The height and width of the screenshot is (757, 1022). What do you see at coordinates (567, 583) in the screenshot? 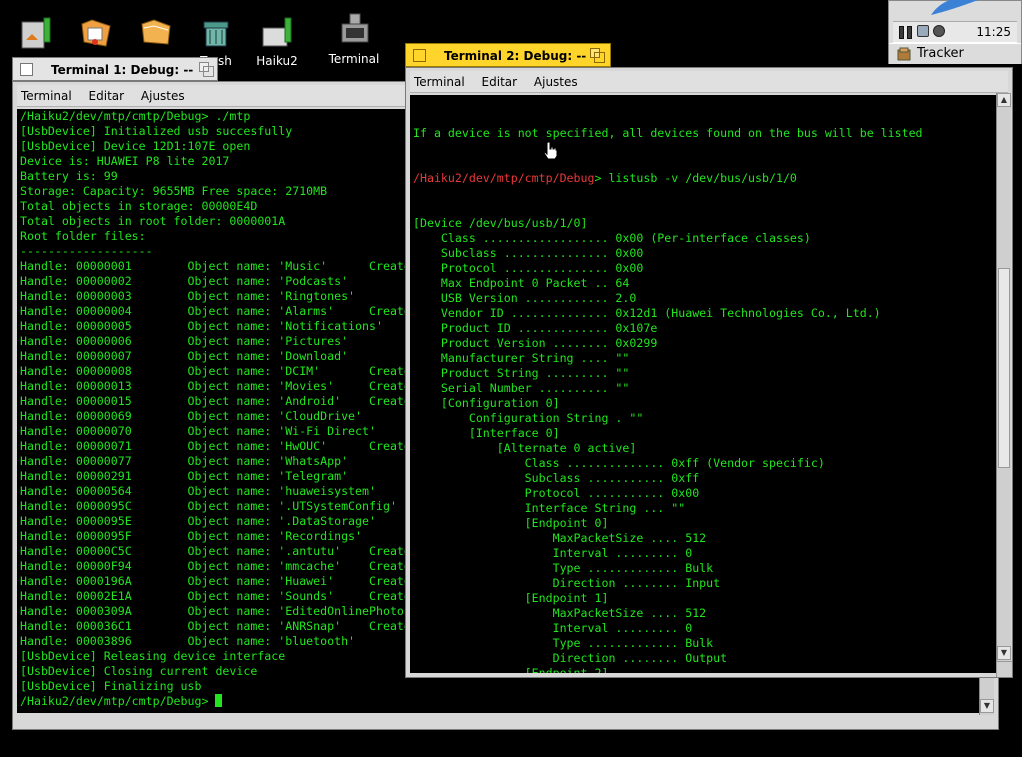
I see `terminal-line: Direction ........ Input` at bounding box center [567, 583].